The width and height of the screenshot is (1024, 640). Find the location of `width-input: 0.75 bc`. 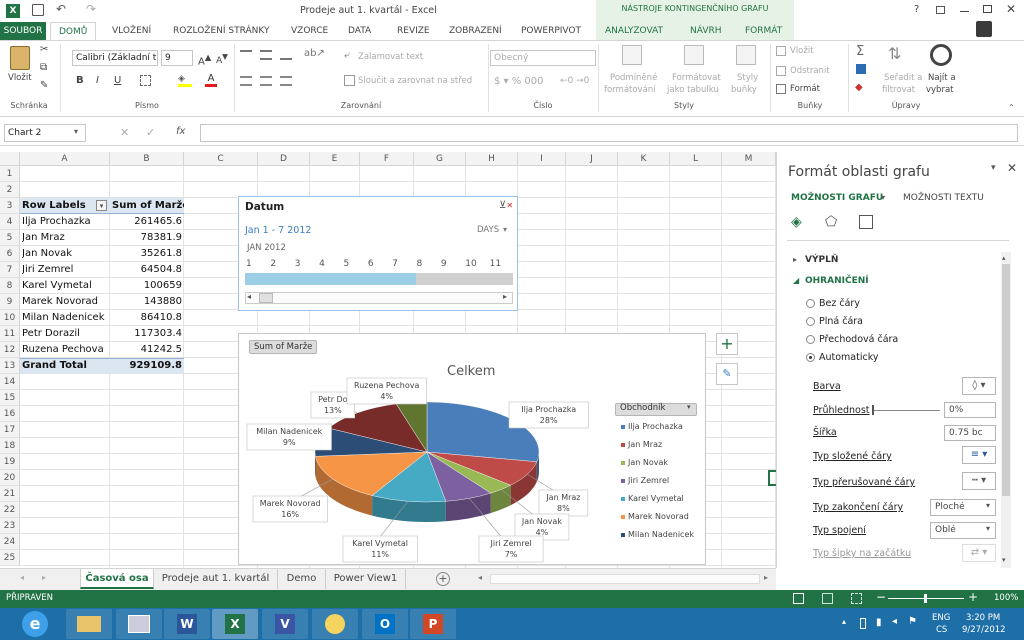

width-input: 0.75 bc is located at coordinates (970, 433).